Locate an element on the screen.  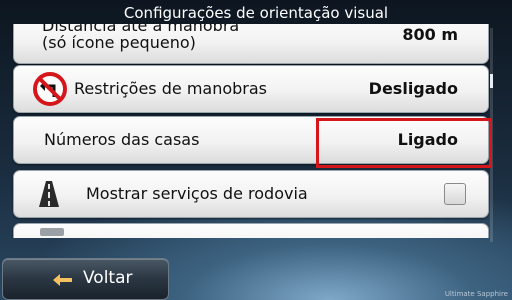
back-button-label: Voltar is located at coordinates (108, 278).